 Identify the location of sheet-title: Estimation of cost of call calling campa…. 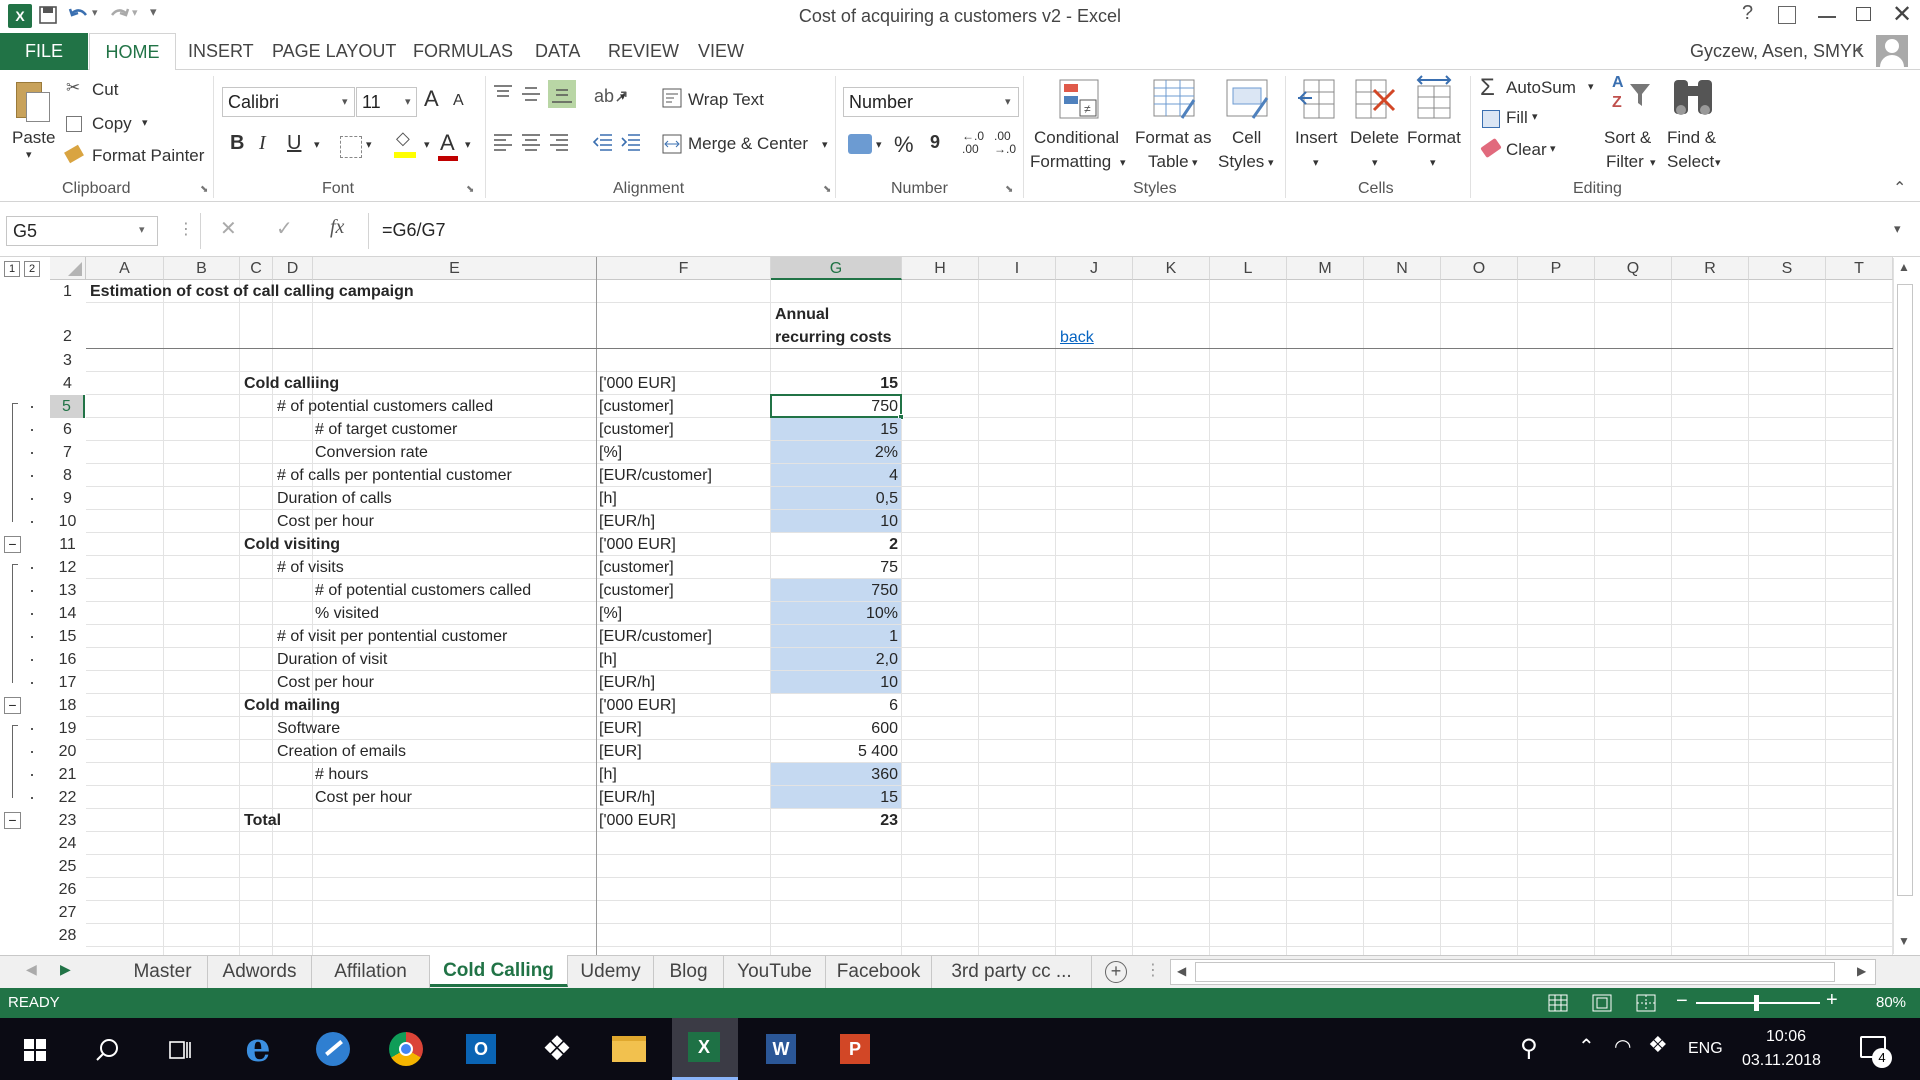
(252, 291).